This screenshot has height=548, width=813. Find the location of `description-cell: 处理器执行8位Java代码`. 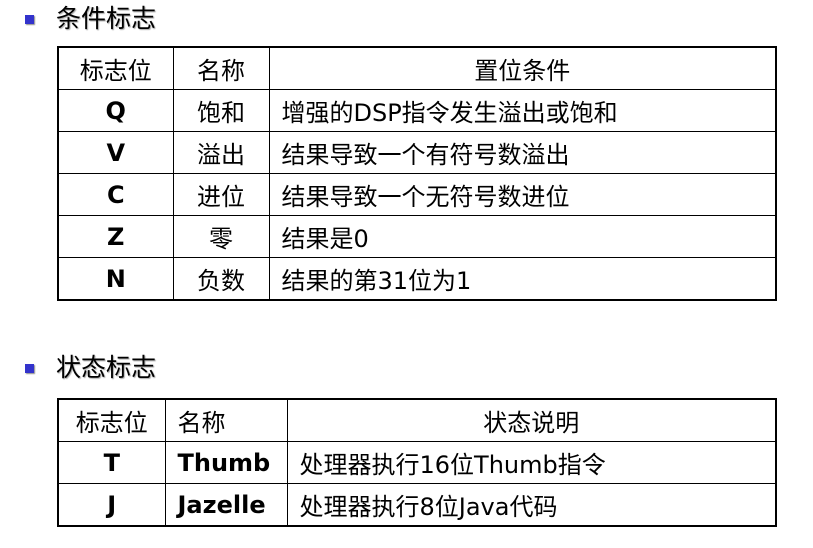

description-cell: 处理器执行8位Java代码 is located at coordinates (531, 505).